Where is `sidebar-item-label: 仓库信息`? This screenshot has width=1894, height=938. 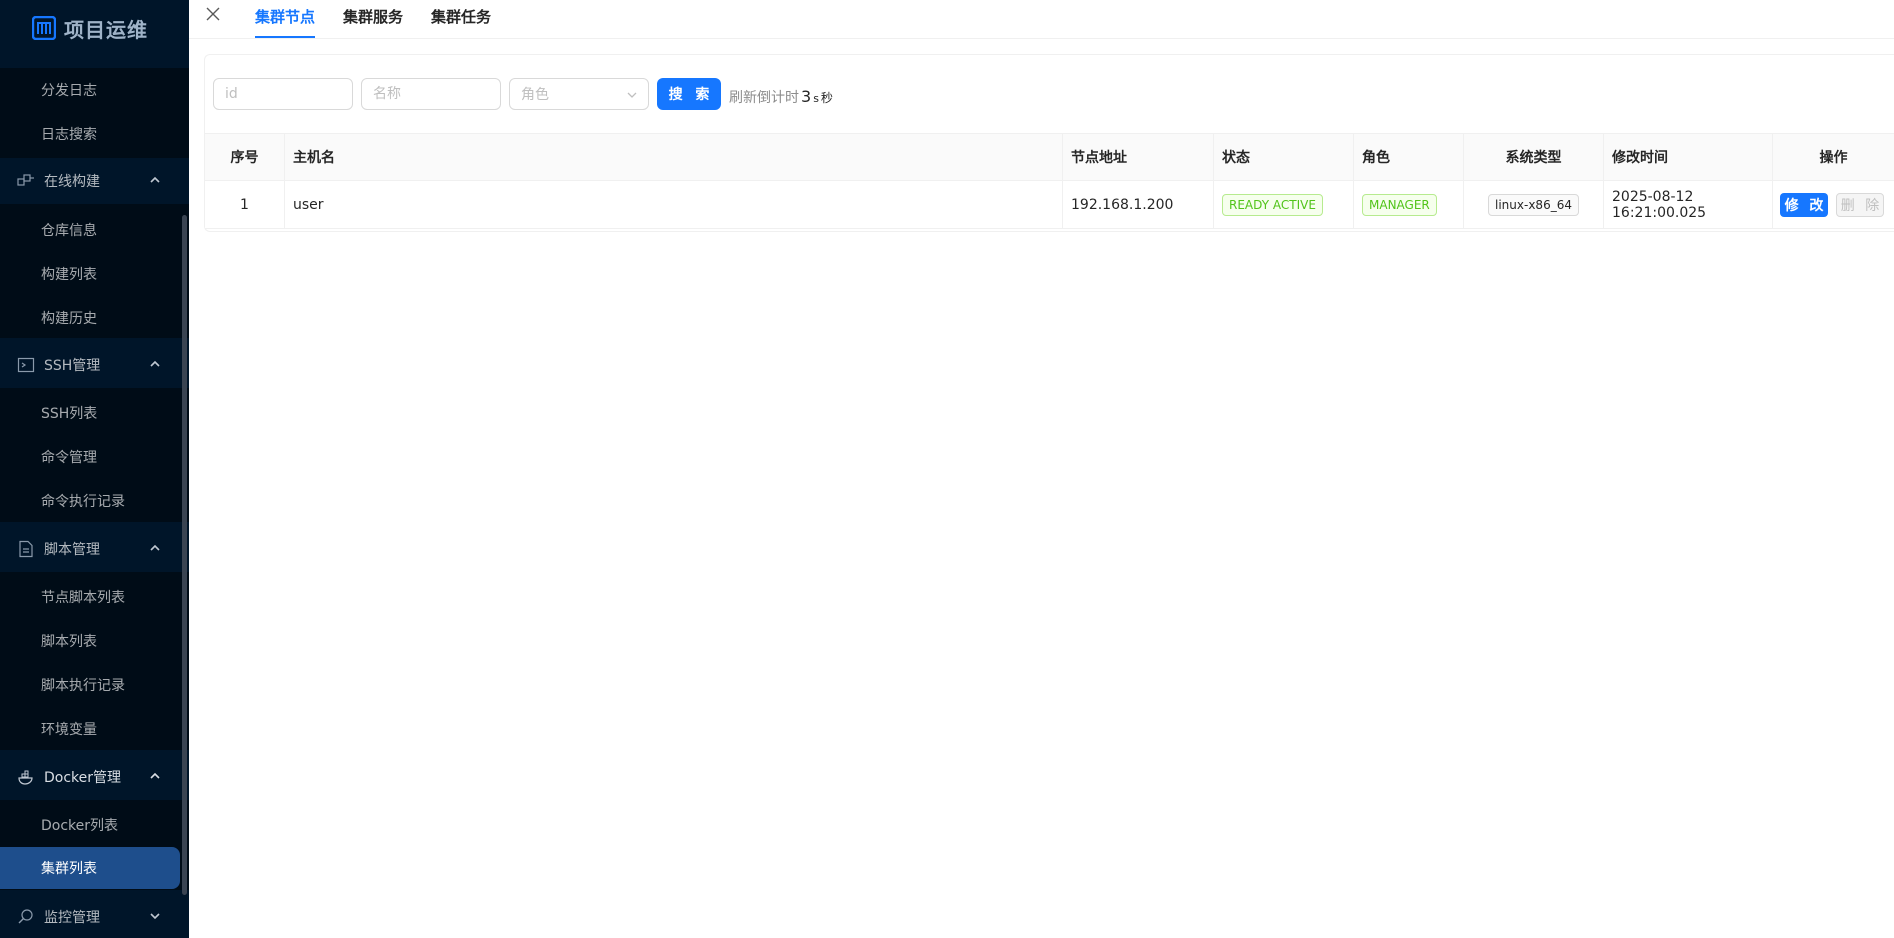 sidebar-item-label: 仓库信息 is located at coordinates (69, 231).